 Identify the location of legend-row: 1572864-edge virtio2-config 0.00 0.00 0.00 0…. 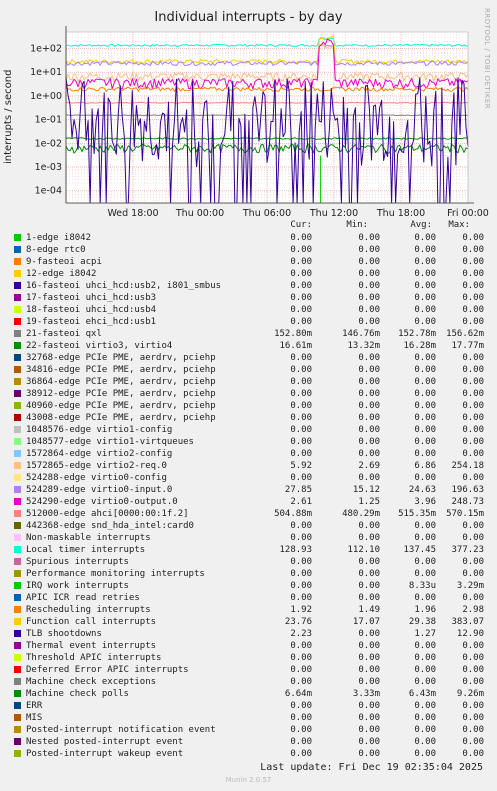
(248, 454).